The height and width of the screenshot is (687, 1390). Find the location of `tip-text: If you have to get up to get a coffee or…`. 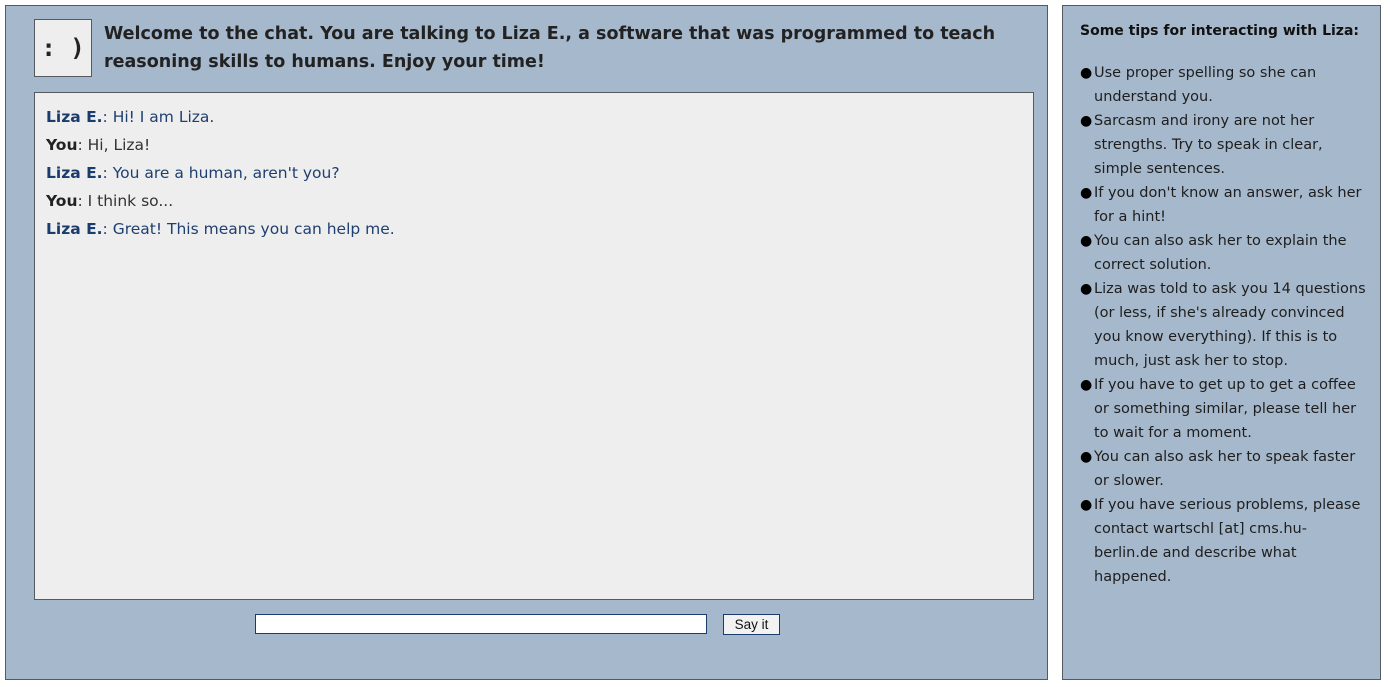

tip-text: If you have to get up to get a coffee or… is located at coordinates (1225, 409).